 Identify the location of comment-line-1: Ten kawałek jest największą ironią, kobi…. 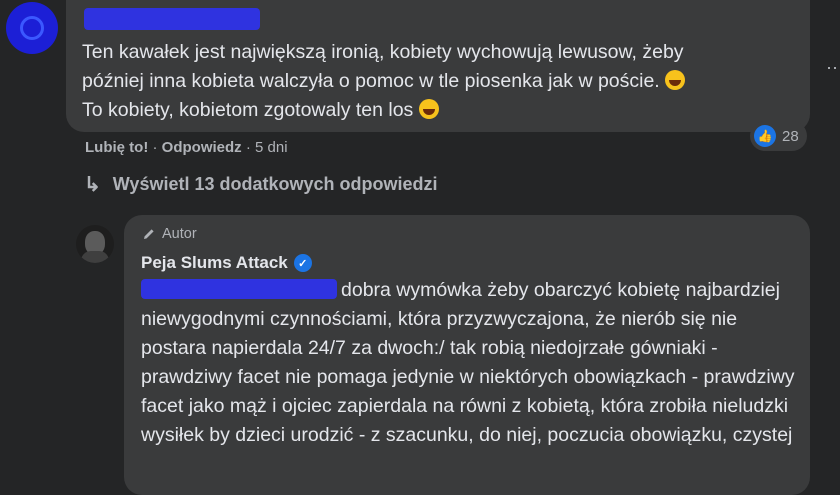
(383, 52).